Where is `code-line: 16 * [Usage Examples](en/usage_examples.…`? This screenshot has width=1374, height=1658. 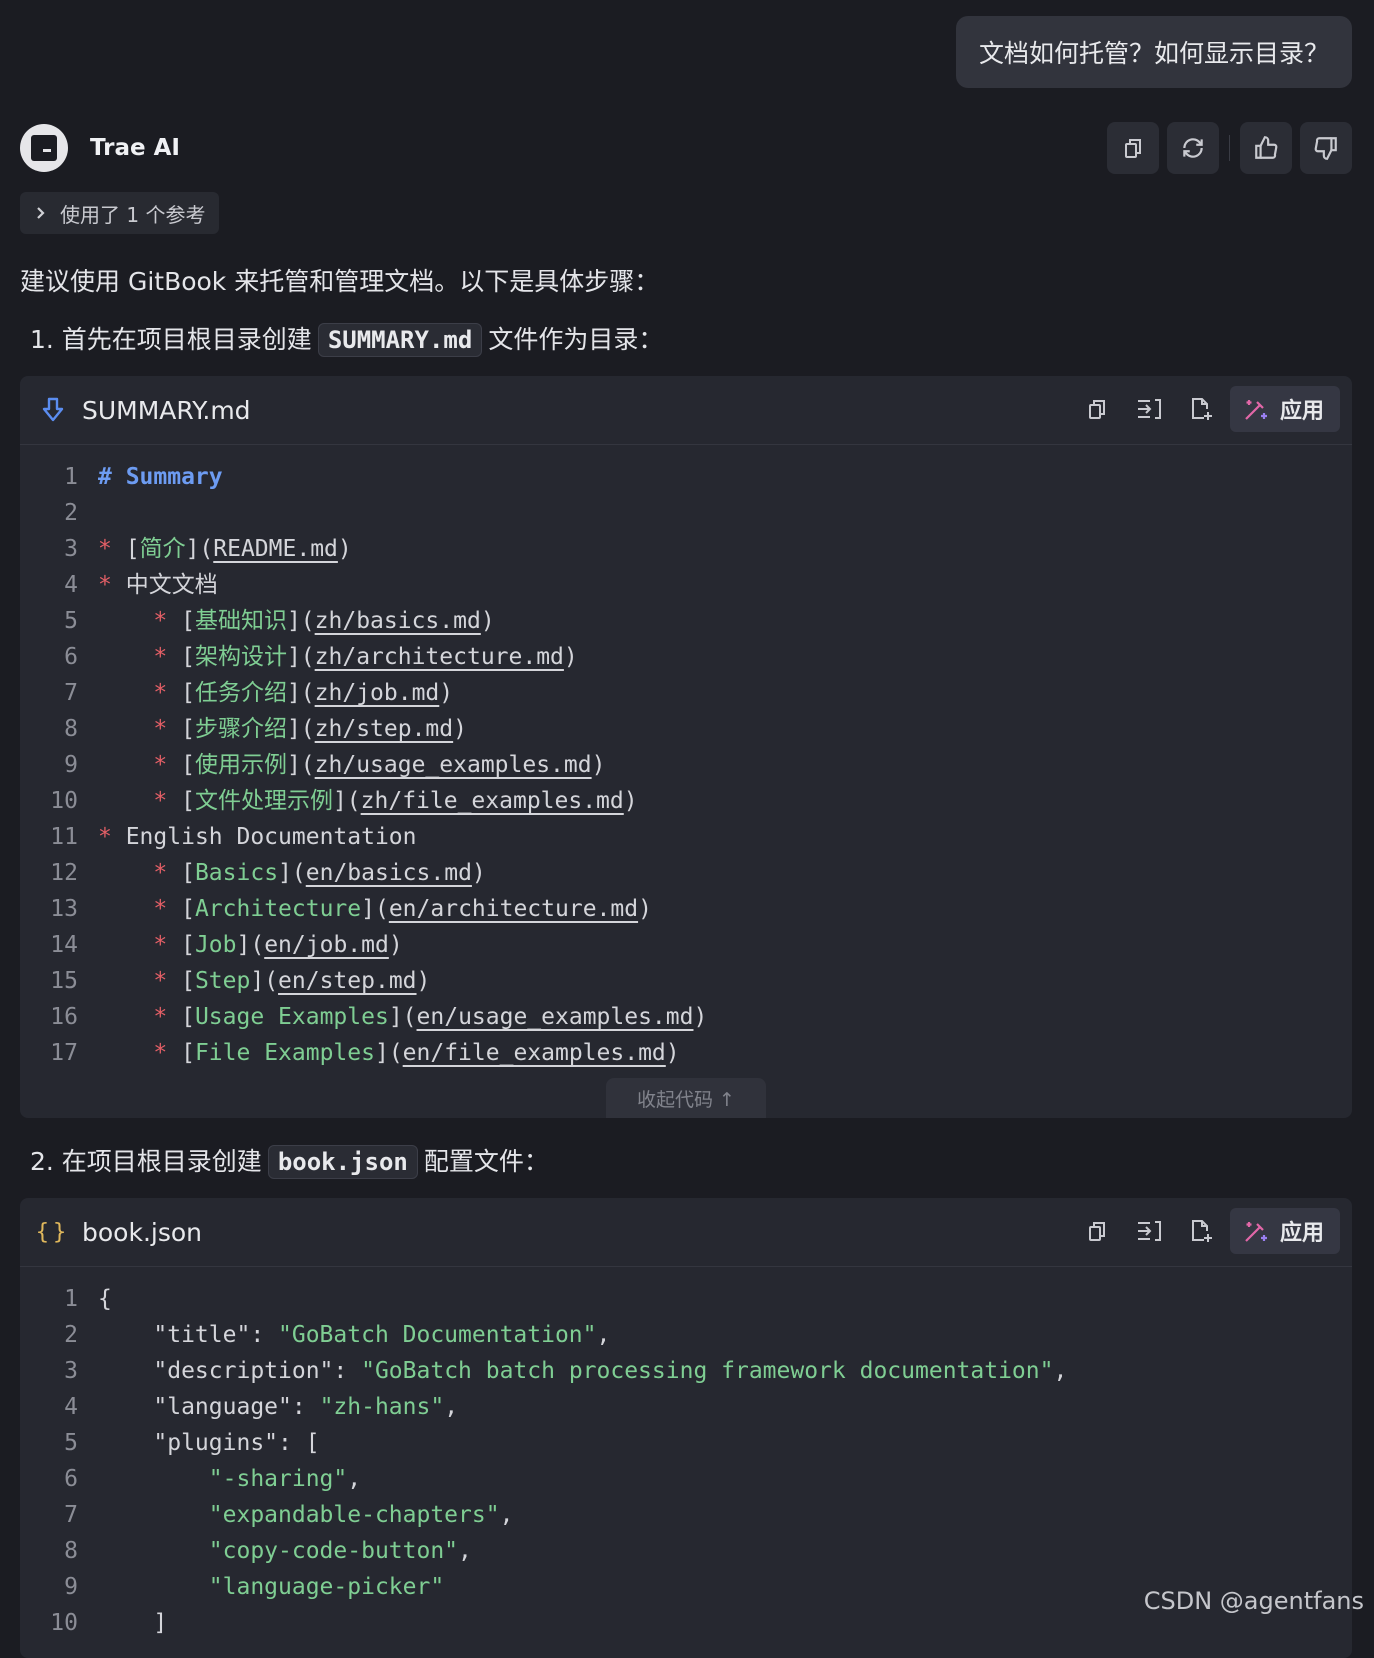
code-line: 16 * [Usage Examples](en/usage_examples.… is located at coordinates (686, 1017).